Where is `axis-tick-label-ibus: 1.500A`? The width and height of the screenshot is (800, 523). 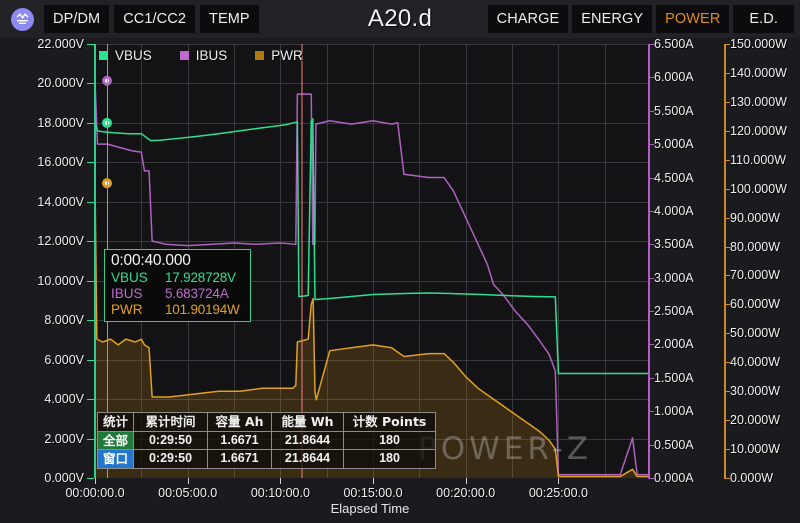 axis-tick-label-ibus: 1.500A is located at coordinates (674, 377).